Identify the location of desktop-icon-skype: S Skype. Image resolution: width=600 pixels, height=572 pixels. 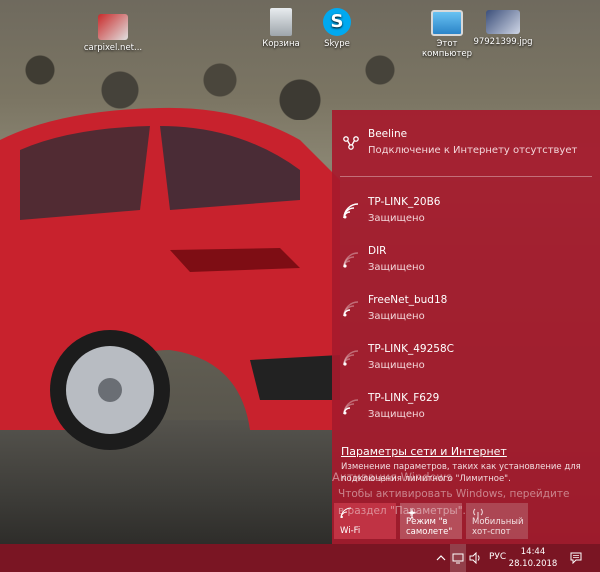
(337, 28).